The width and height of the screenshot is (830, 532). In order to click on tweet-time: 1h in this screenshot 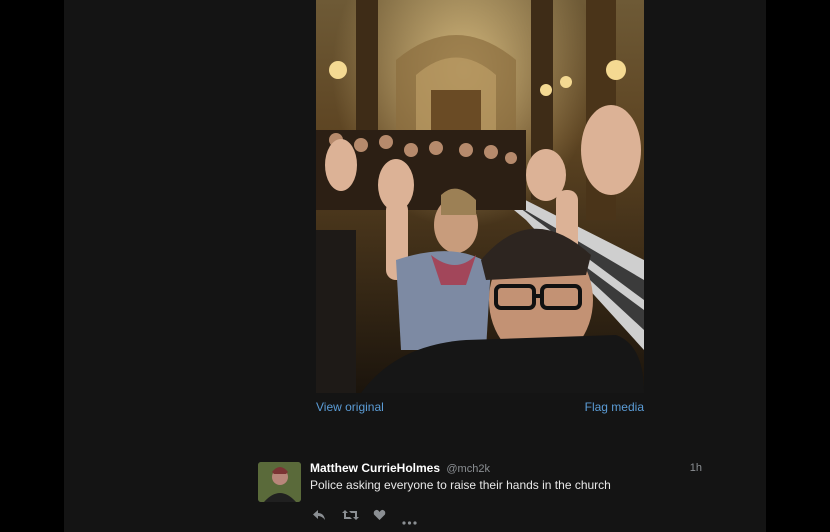, I will do `click(696, 468)`.